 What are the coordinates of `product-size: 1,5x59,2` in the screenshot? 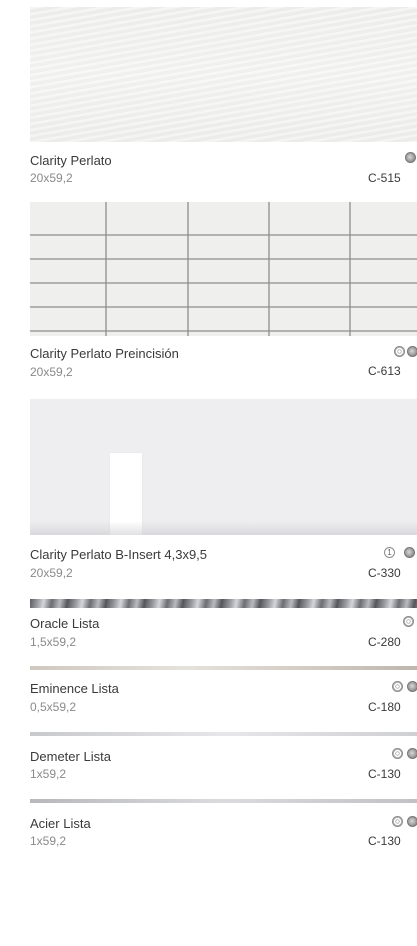 It's located at (53, 642).